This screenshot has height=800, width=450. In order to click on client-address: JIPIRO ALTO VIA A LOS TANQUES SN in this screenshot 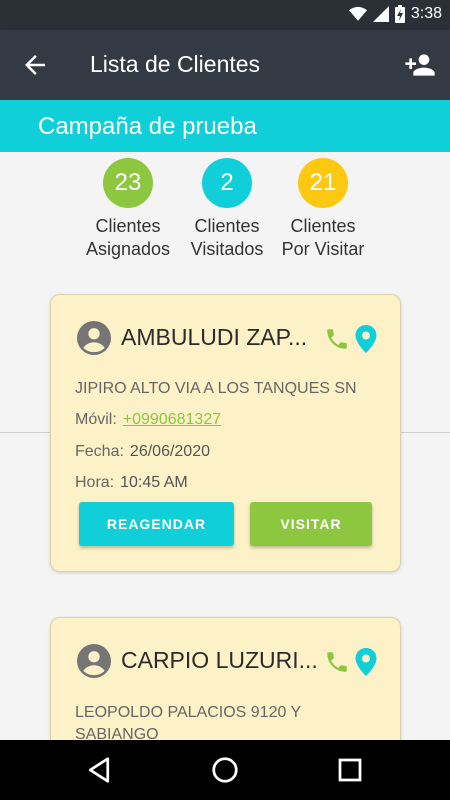, I will do `click(216, 388)`.